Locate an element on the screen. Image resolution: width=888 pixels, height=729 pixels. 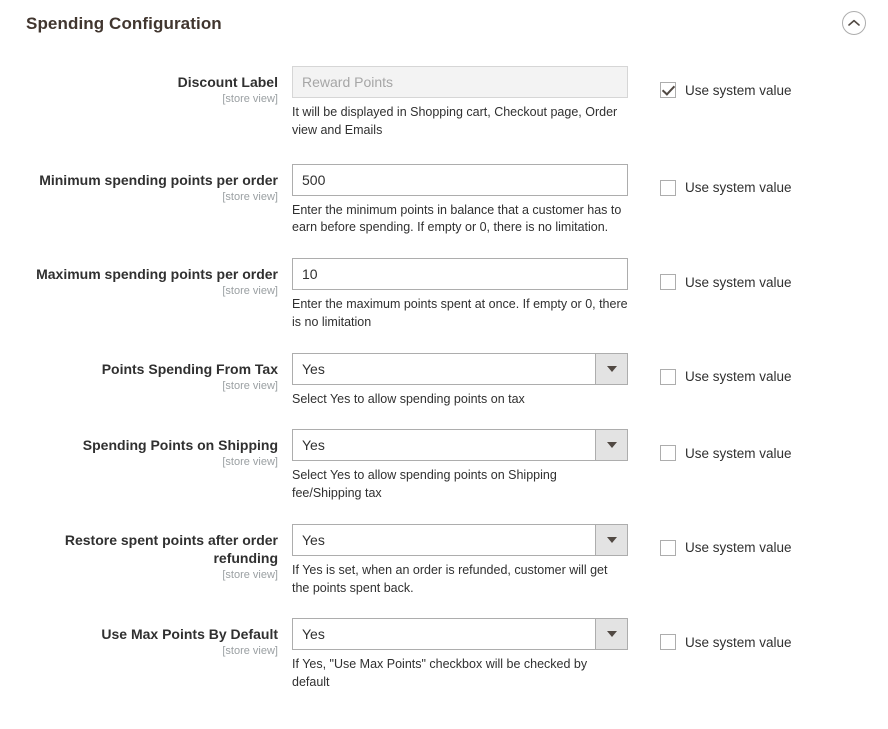
field-label-text: Points Spending From Tax is located at coordinates (189, 368).